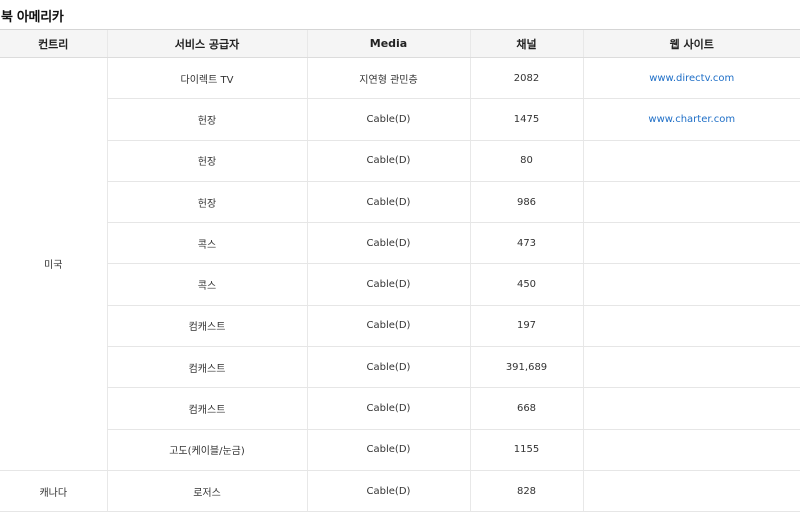  I want to click on website-link: www.directv.com, so click(691, 78).